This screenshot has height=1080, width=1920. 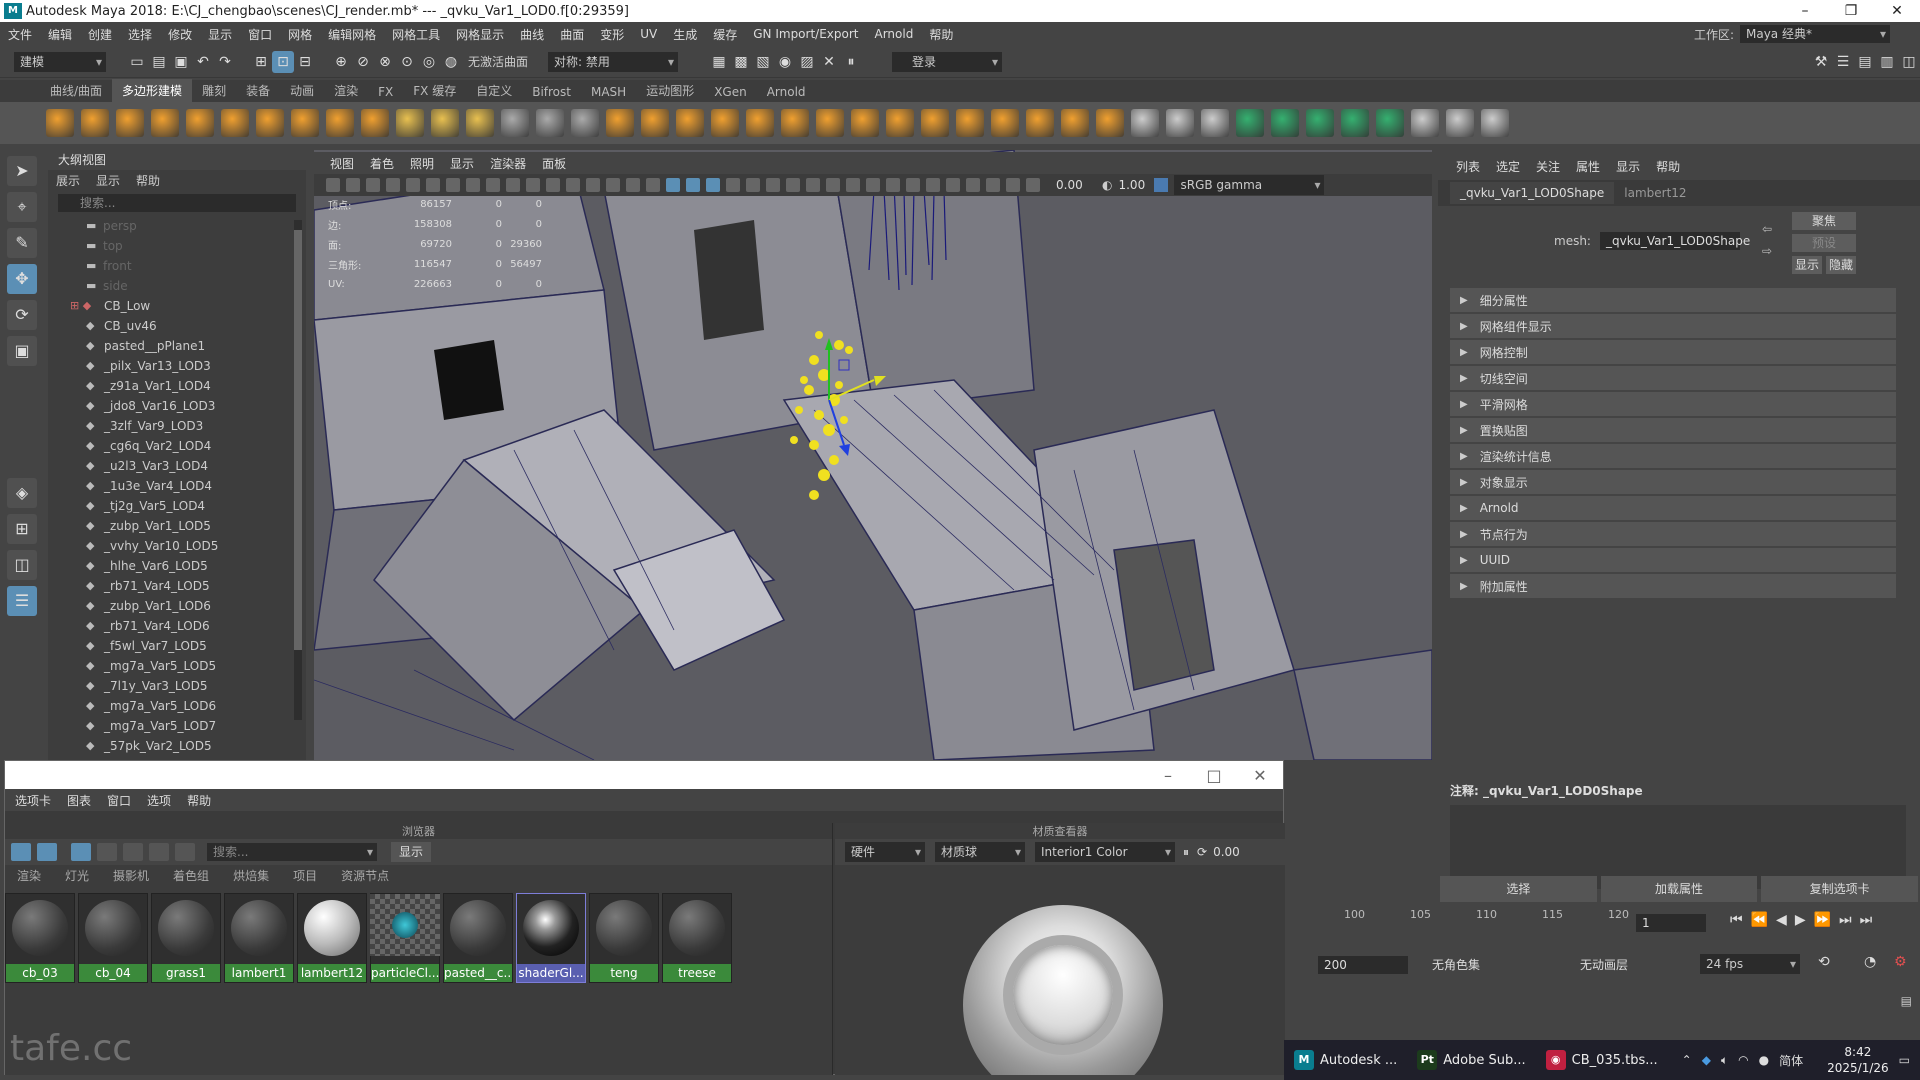 I want to click on cat-shading-groups: 着色组, so click(x=191, y=875).